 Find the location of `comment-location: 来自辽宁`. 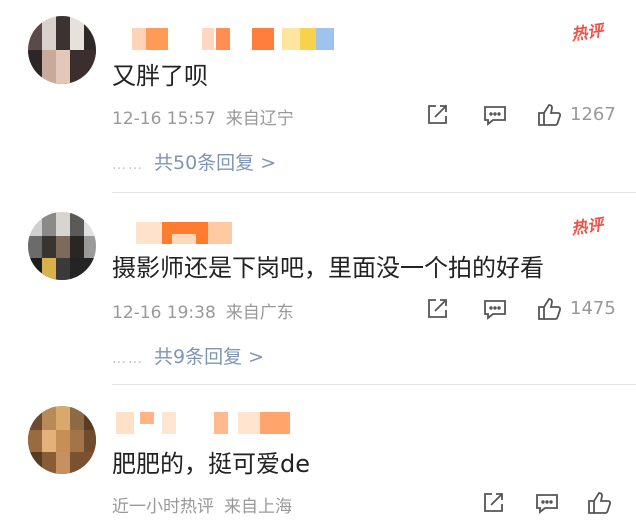

comment-location: 来自辽宁 is located at coordinates (259, 119).